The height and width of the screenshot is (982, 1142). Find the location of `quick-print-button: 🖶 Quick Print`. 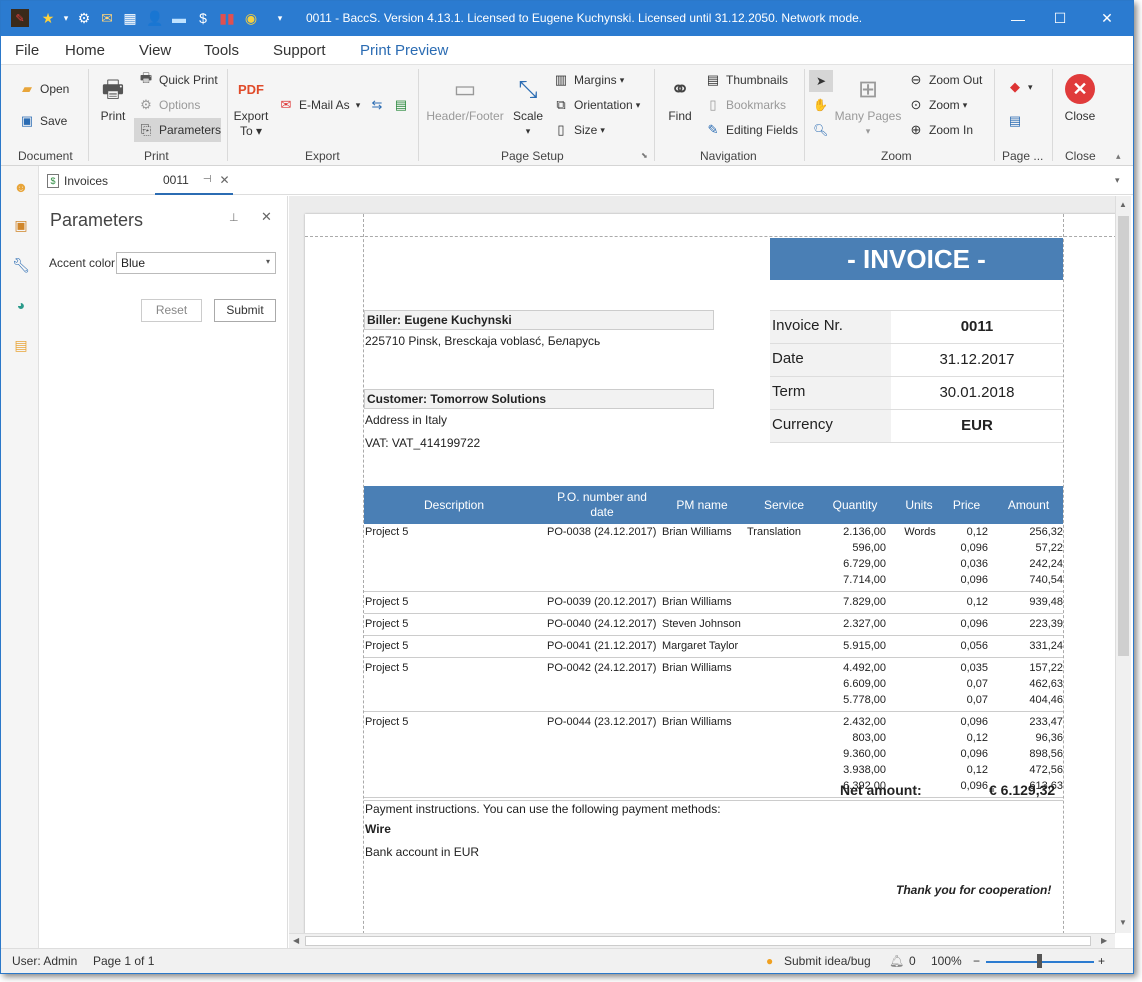

quick-print-button: 🖶 Quick Print is located at coordinates (178, 79).